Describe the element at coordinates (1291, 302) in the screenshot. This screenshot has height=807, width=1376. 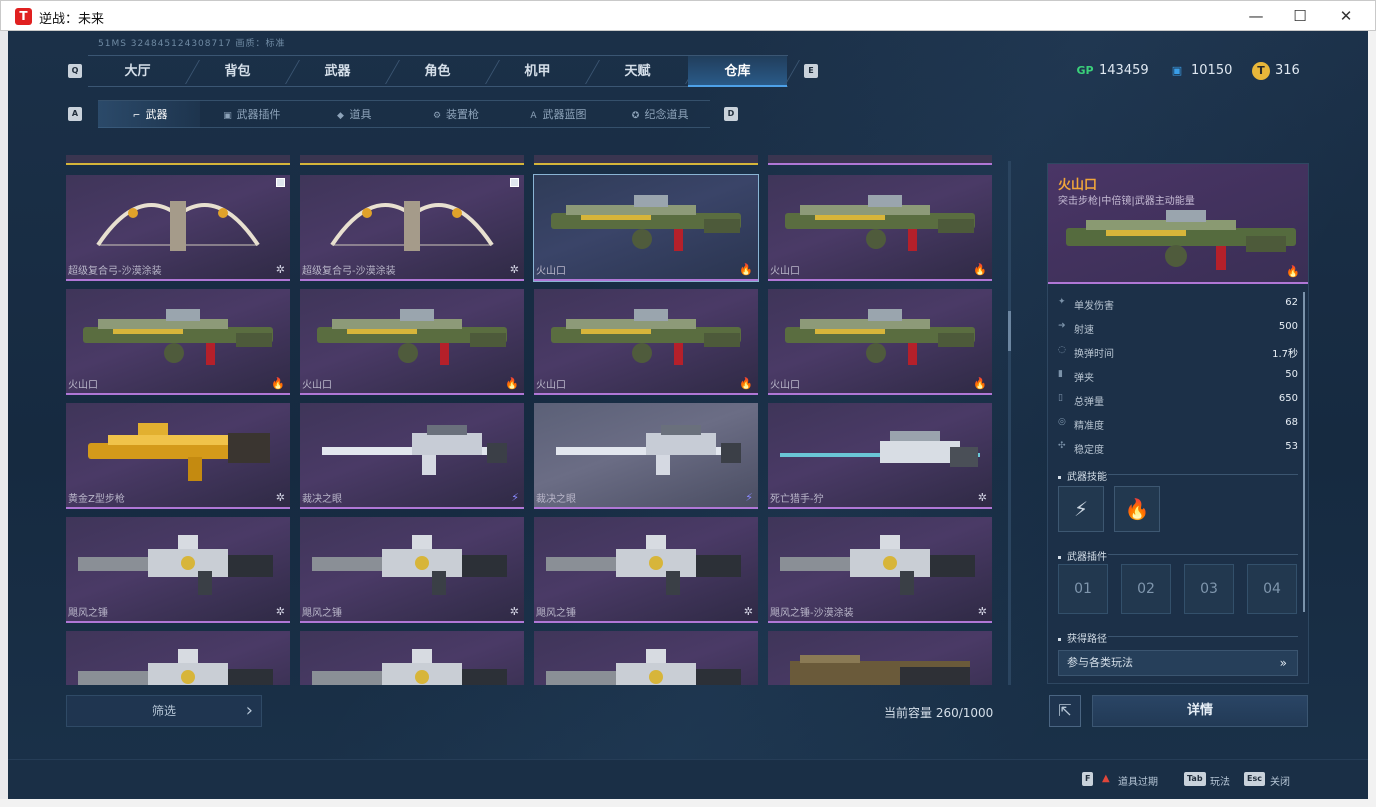
I see `stat-value: 62` at that location.